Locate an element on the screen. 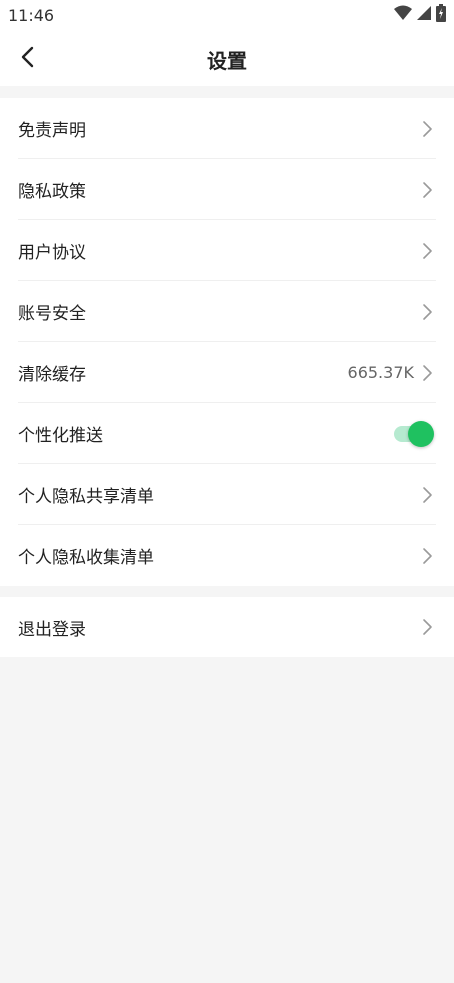  personalized-push-toggle is located at coordinates (414, 433).